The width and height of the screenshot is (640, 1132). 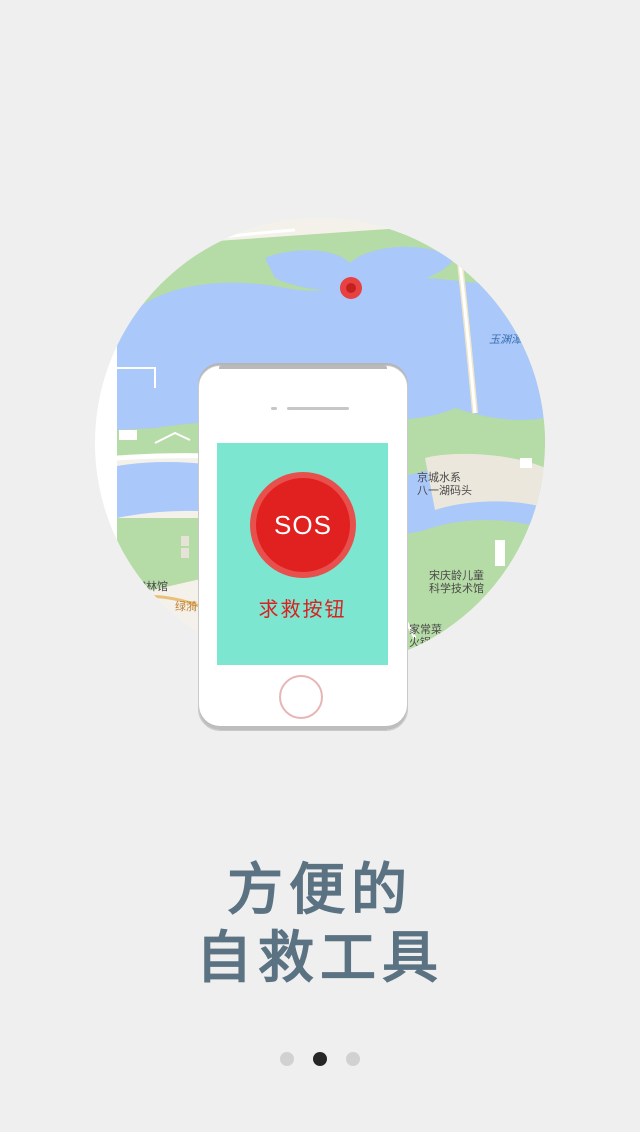 I want to click on map-label-poi-museum-line2: 科学技术馆, so click(x=456, y=588).